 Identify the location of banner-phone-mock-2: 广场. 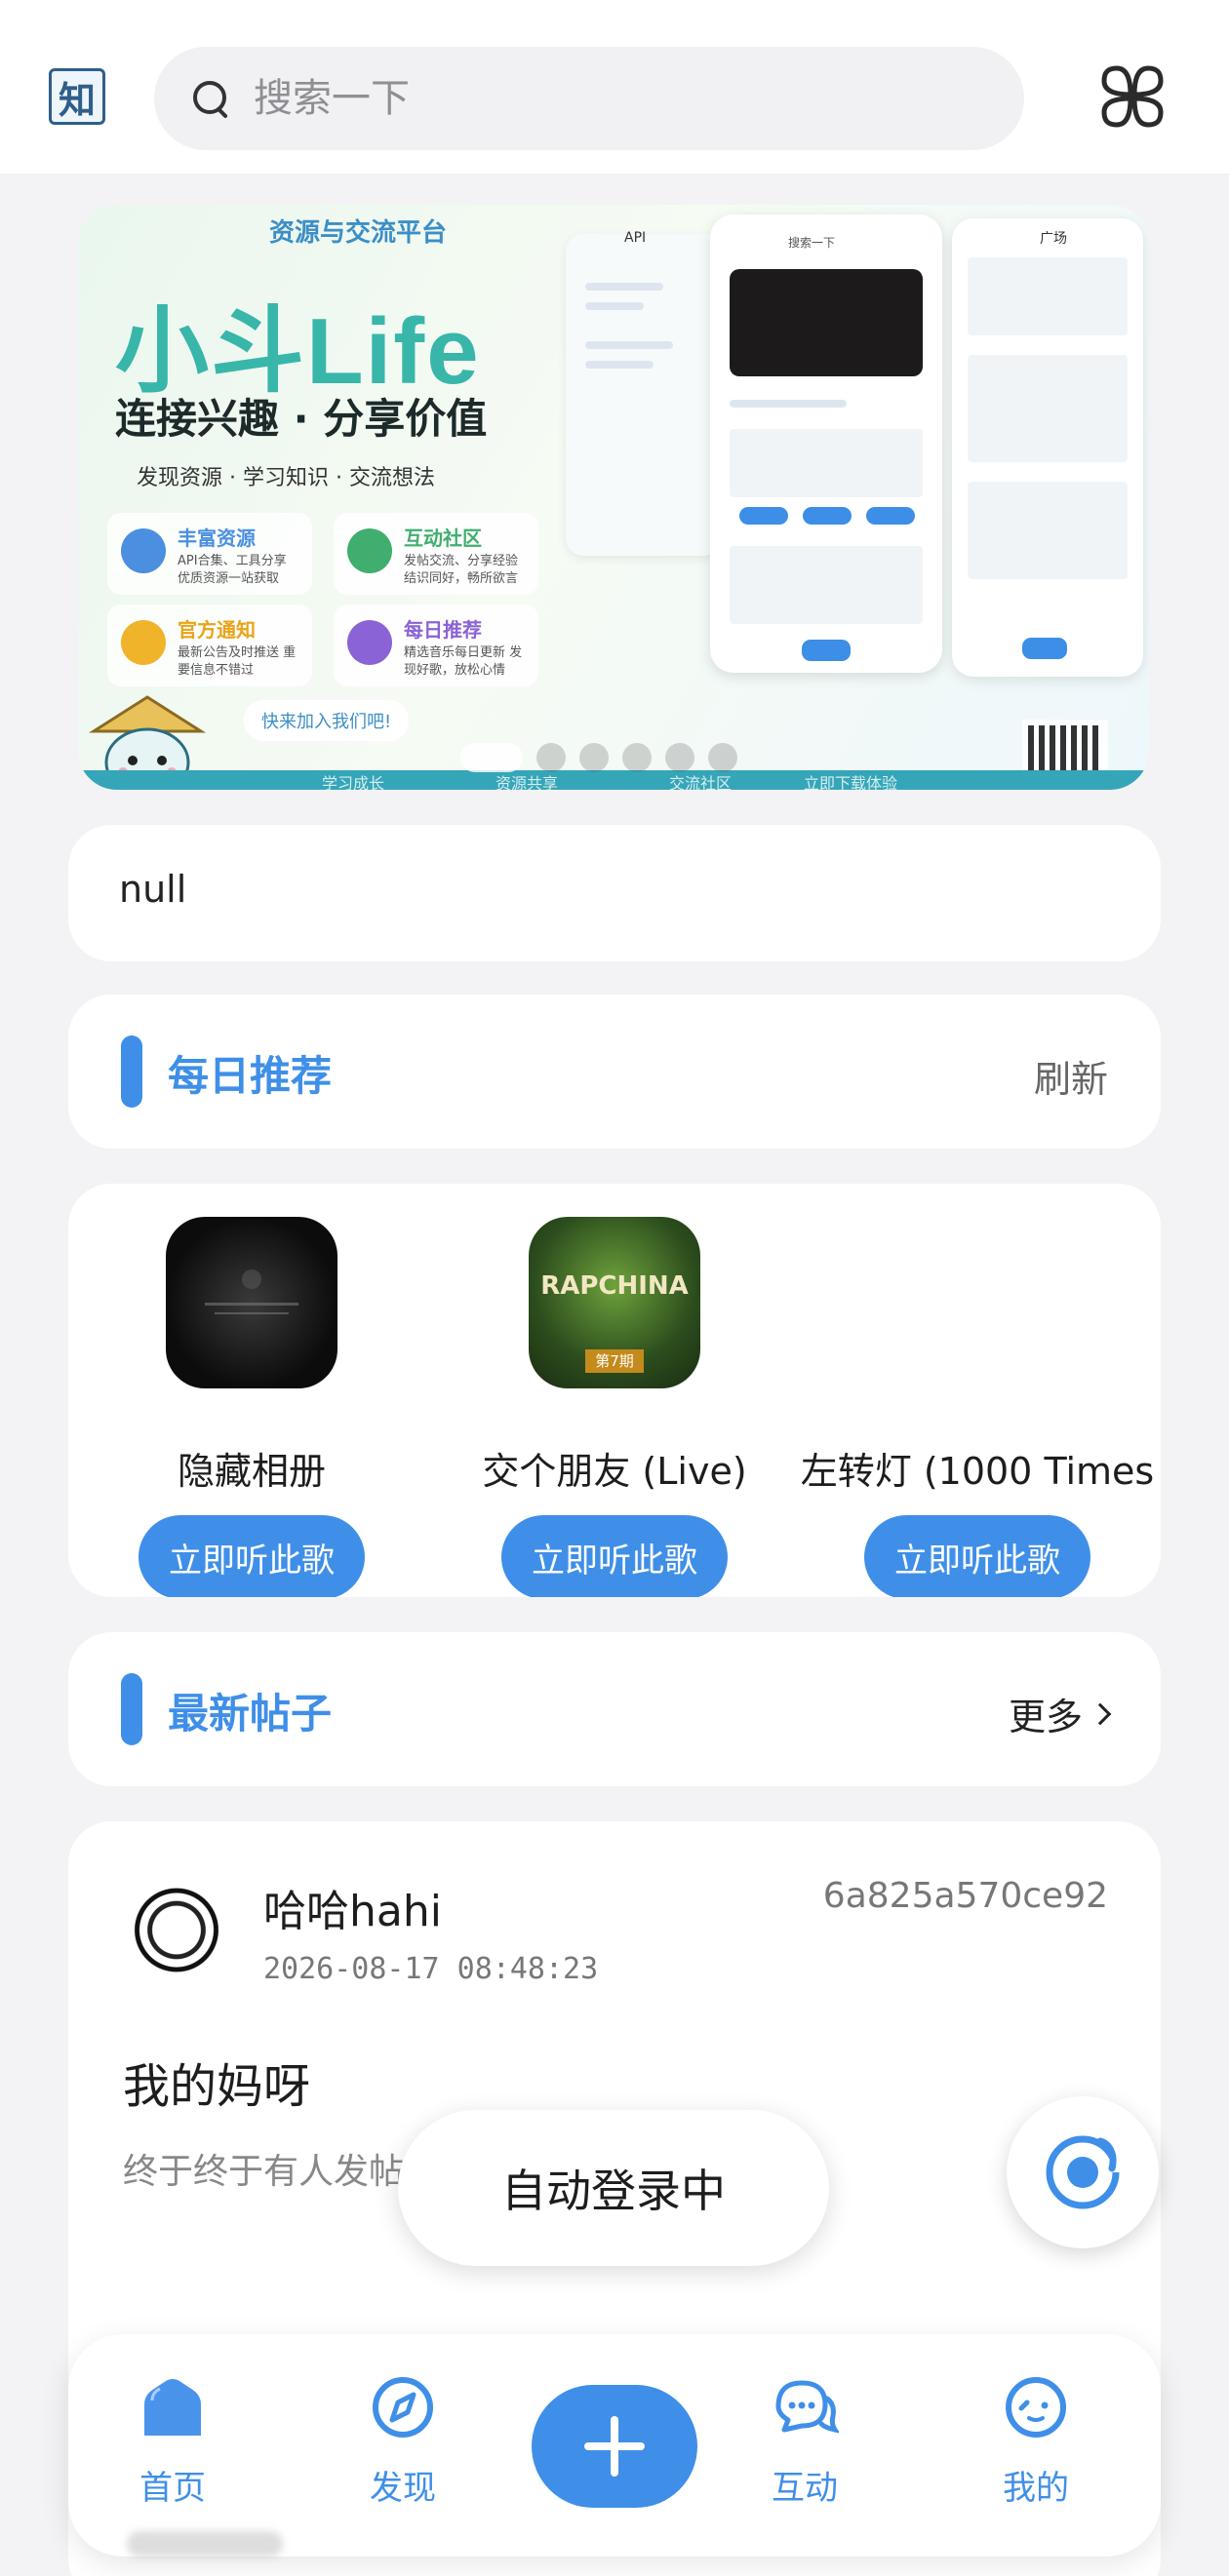
(1047, 447).